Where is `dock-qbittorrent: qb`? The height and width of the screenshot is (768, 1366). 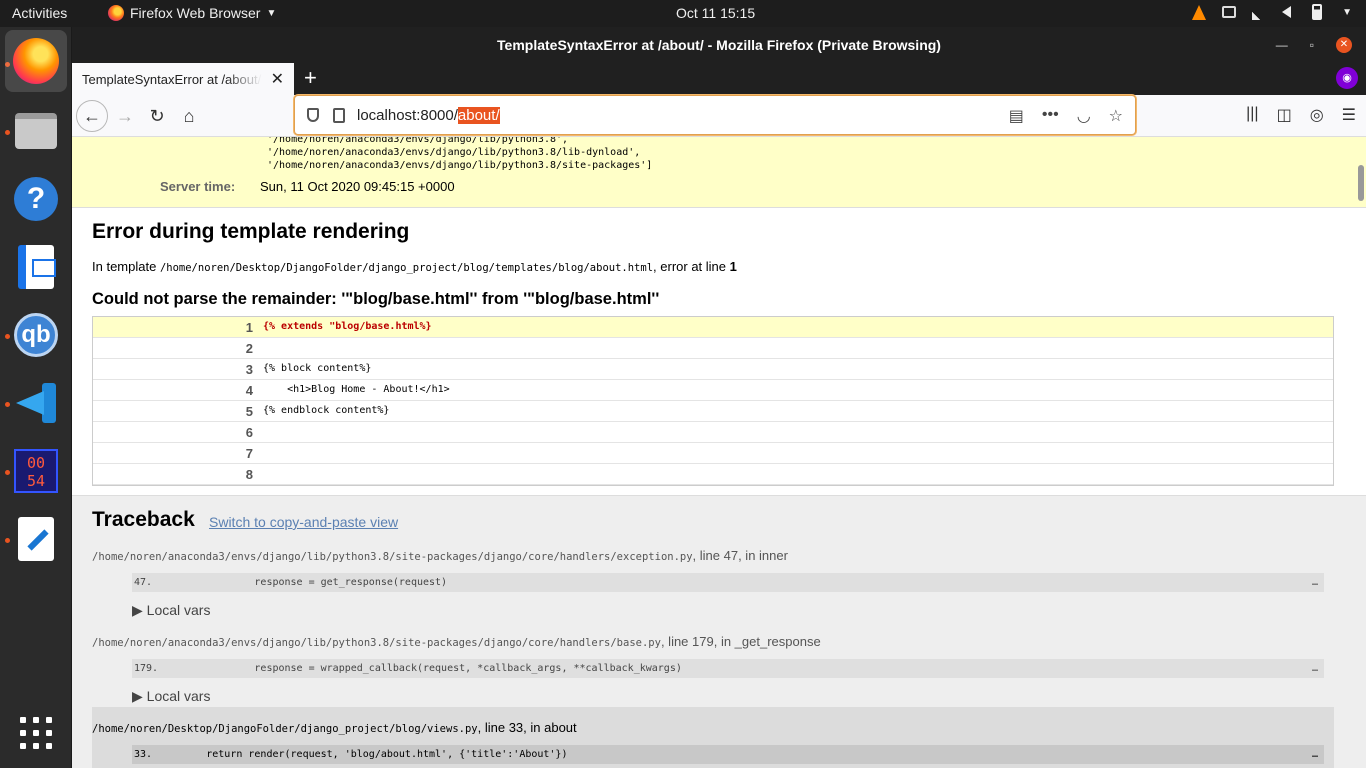
dock-qbittorrent: qb is located at coordinates (36, 335).